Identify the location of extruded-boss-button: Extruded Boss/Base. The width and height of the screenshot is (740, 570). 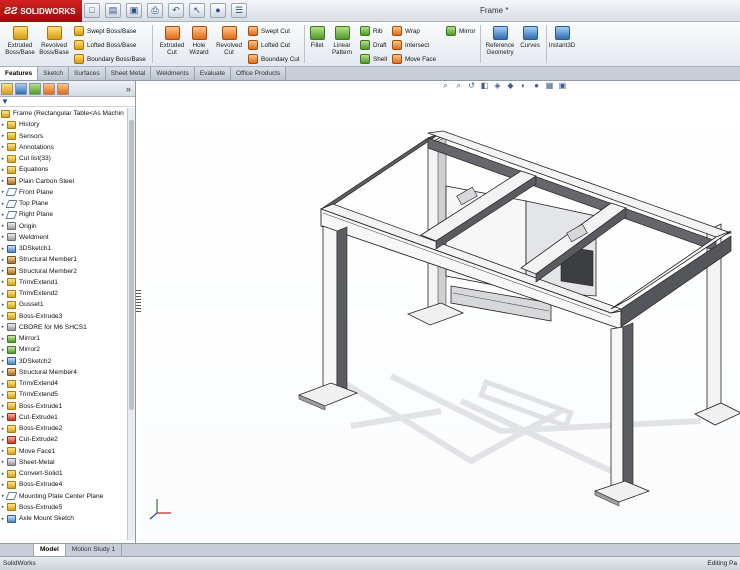
(20, 40).